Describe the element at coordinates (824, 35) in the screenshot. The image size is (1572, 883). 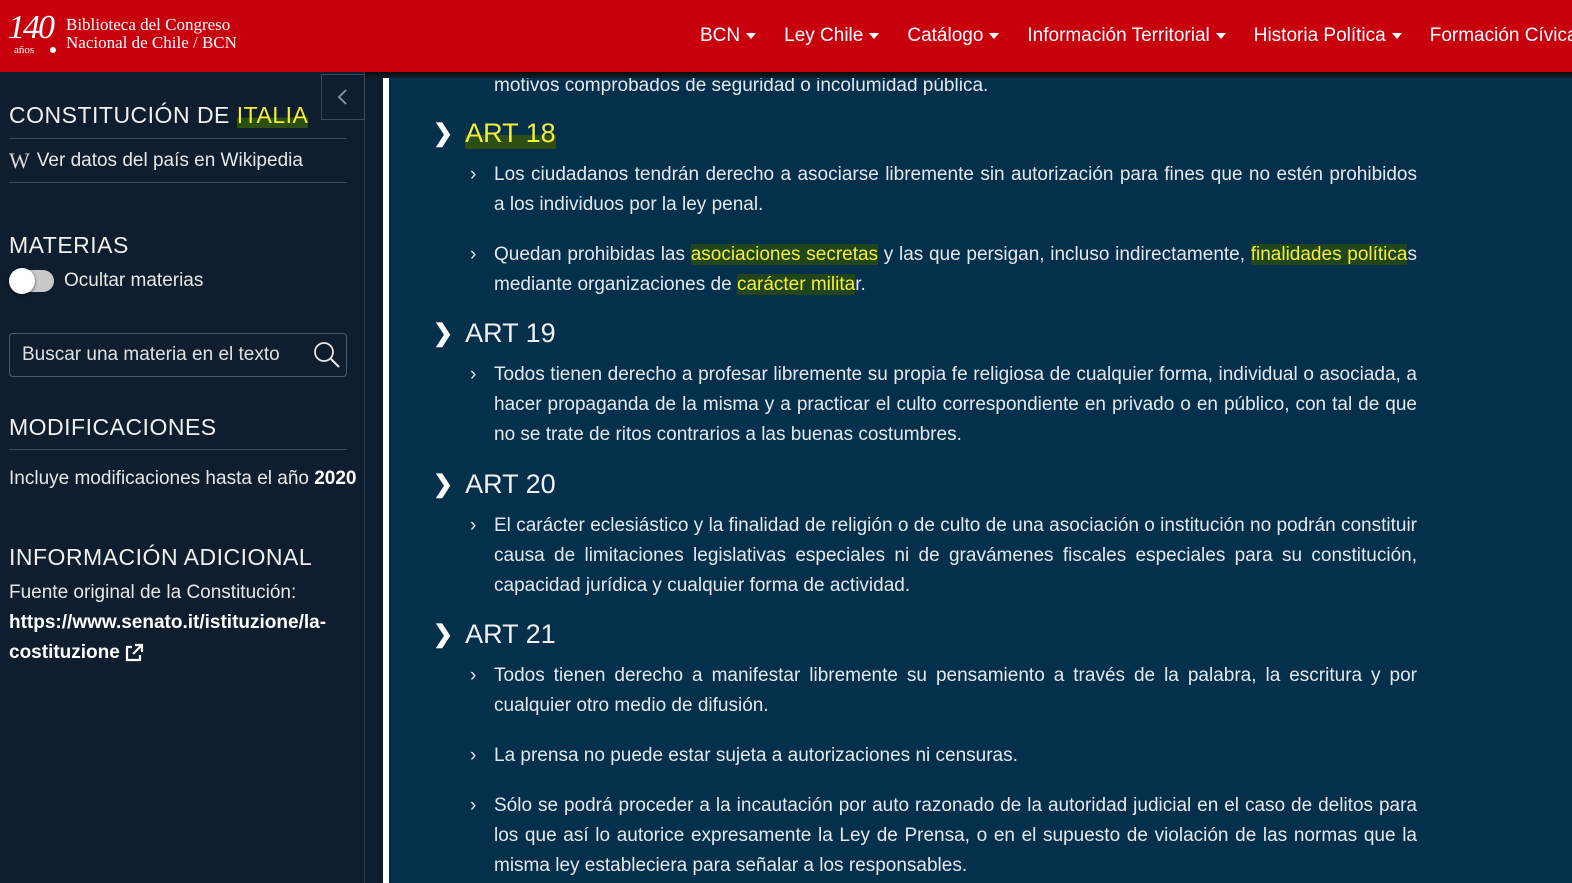
I see `nav-label: Ley Chile` at that location.